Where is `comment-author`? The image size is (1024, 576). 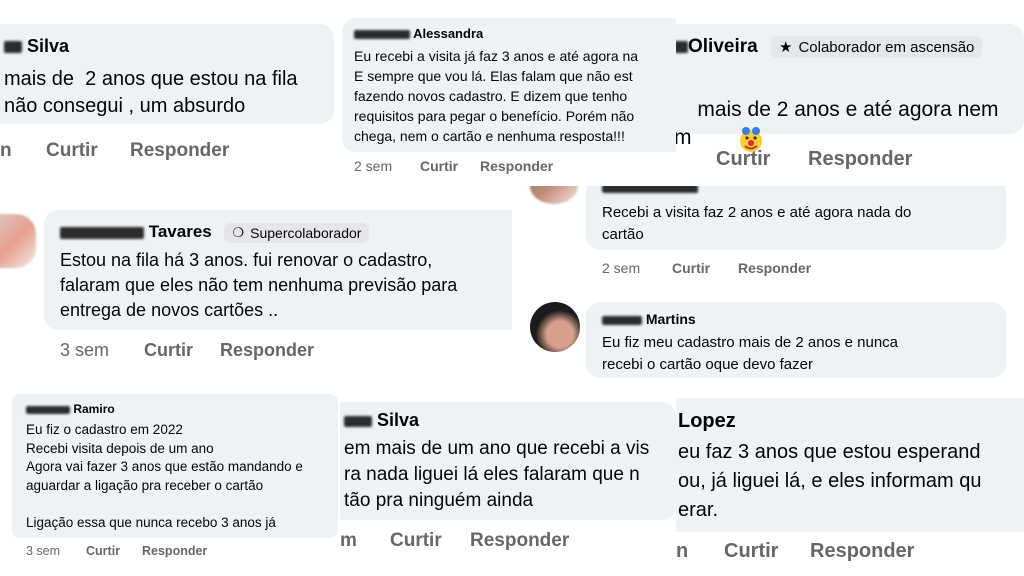 comment-author is located at coordinates (650, 190).